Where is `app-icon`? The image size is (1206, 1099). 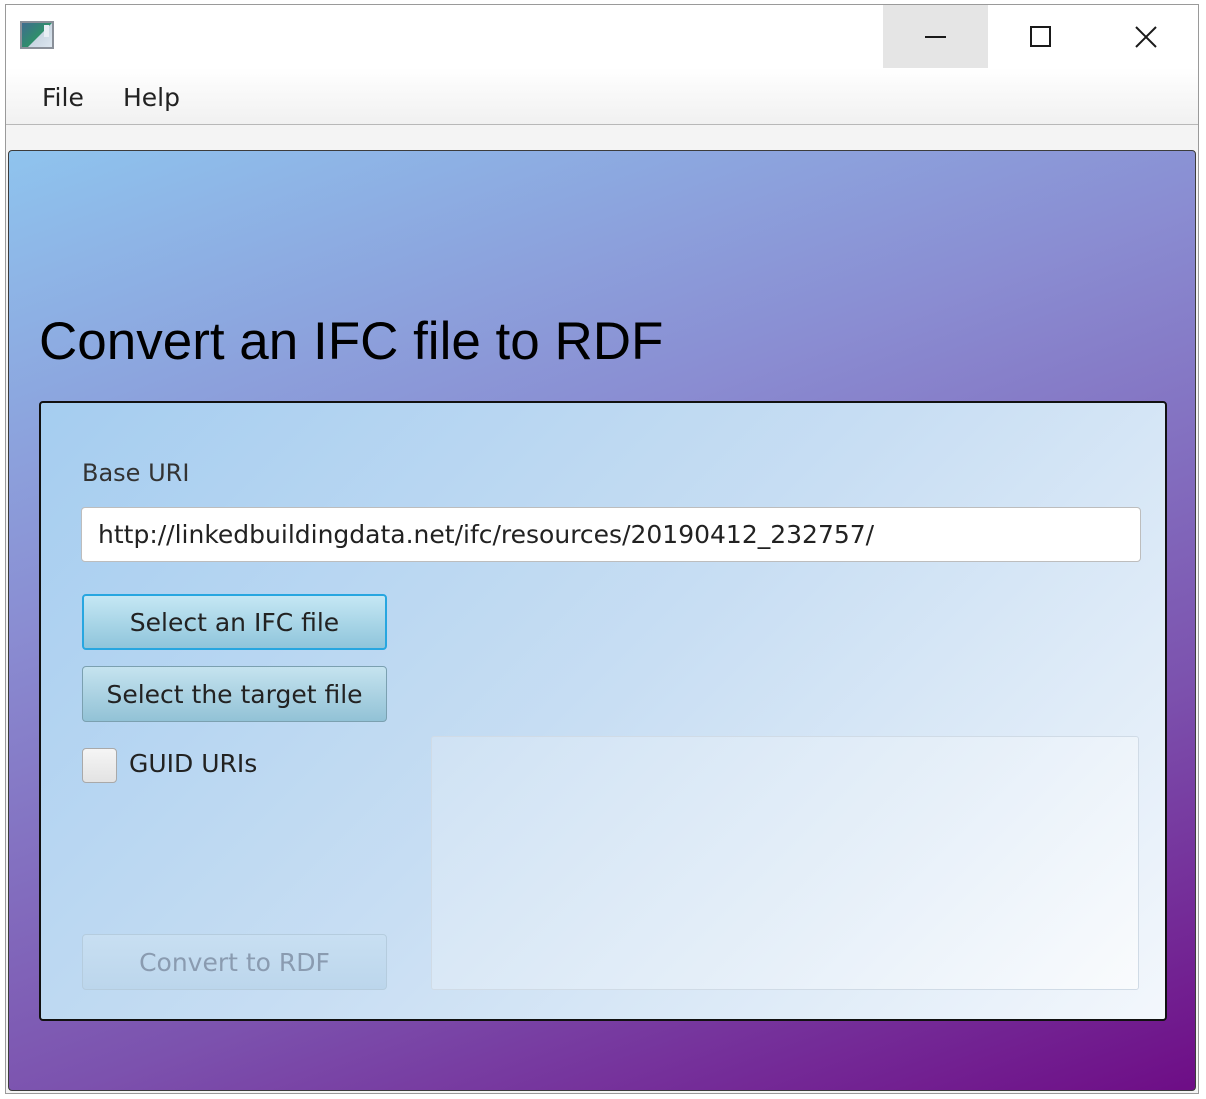
app-icon is located at coordinates (37, 35).